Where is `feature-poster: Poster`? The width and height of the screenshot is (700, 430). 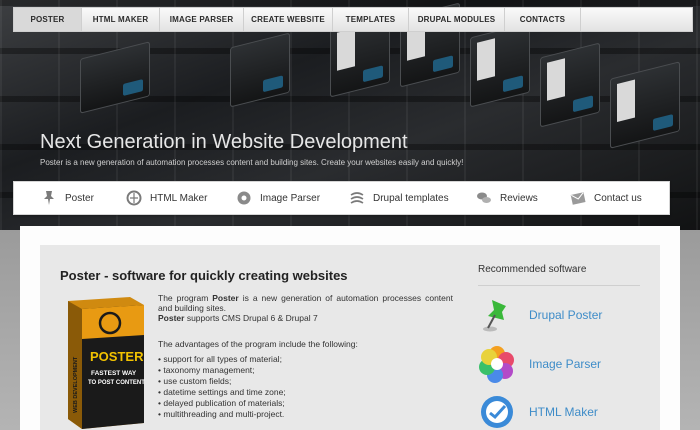 feature-poster: Poster is located at coordinates (67, 198).